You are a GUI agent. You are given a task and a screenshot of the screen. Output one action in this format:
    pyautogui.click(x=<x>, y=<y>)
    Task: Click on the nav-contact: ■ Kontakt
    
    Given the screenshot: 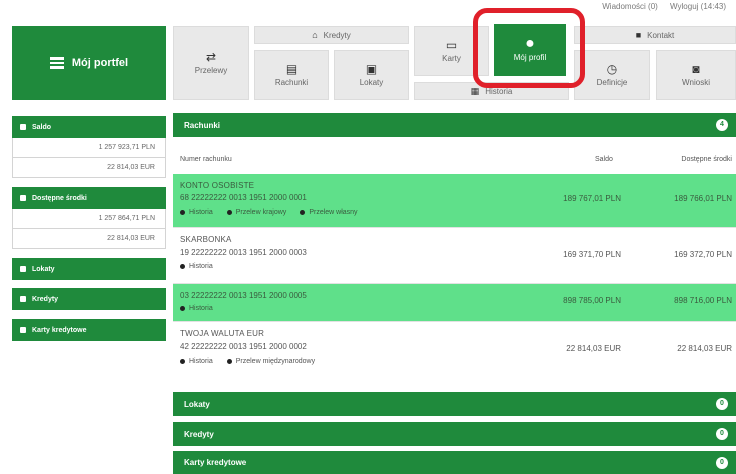 What is the action you would take?
    pyautogui.click(x=655, y=35)
    